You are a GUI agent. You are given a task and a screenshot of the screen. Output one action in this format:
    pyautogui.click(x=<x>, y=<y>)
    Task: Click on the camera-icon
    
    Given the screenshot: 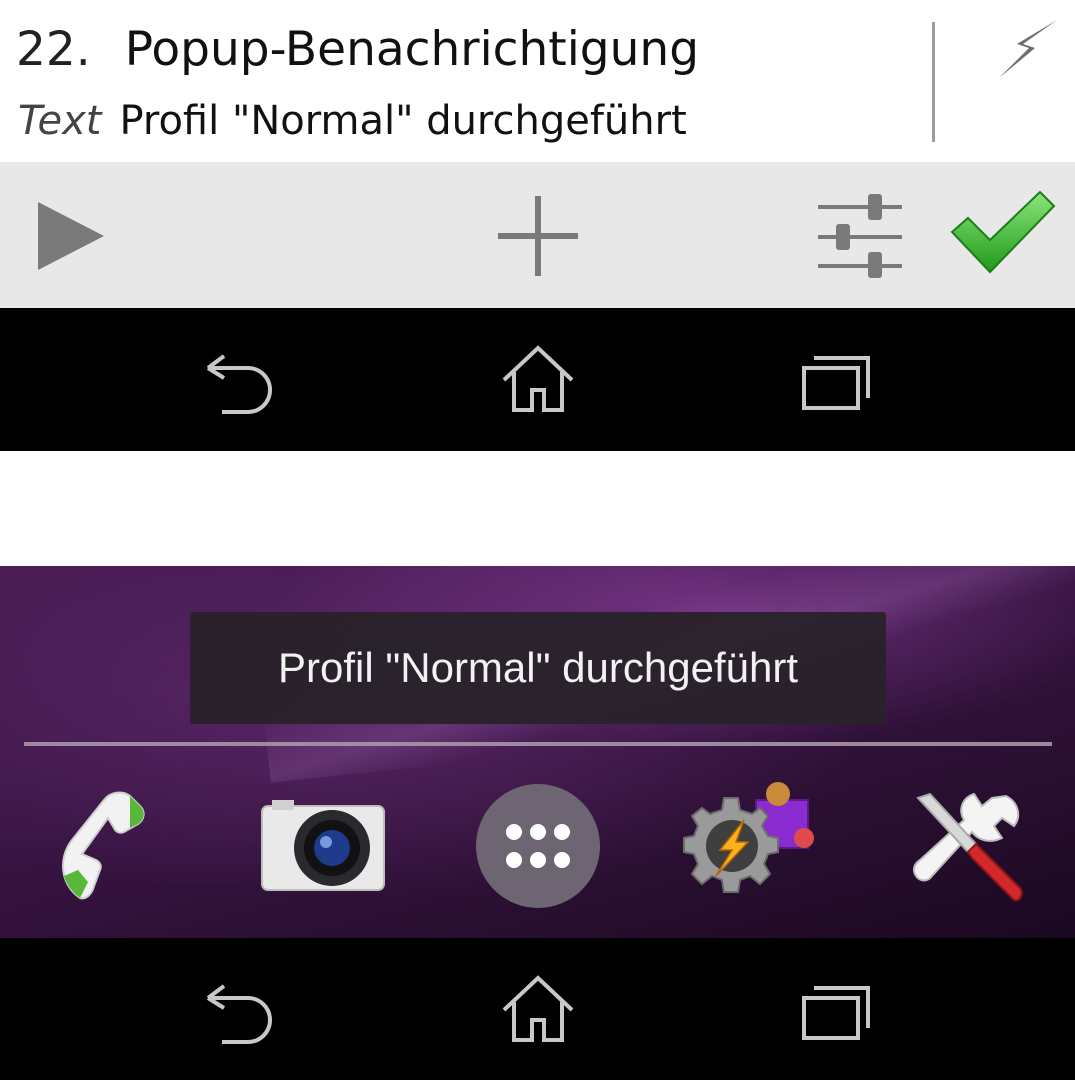 What is the action you would take?
    pyautogui.click(x=323, y=846)
    